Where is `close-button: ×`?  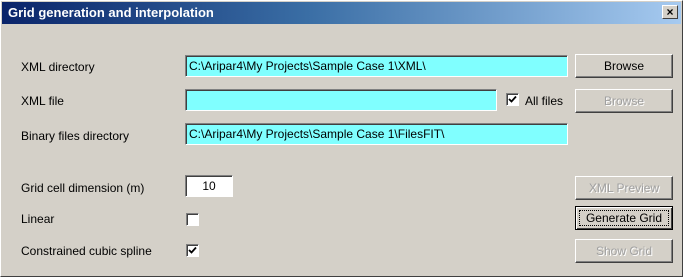
close-button: × is located at coordinates (670, 12).